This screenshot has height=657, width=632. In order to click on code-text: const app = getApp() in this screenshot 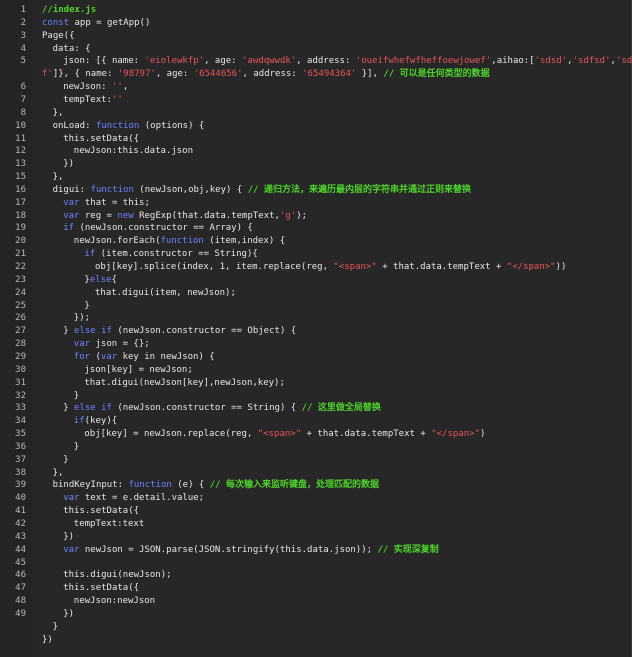, I will do `click(96, 23)`.